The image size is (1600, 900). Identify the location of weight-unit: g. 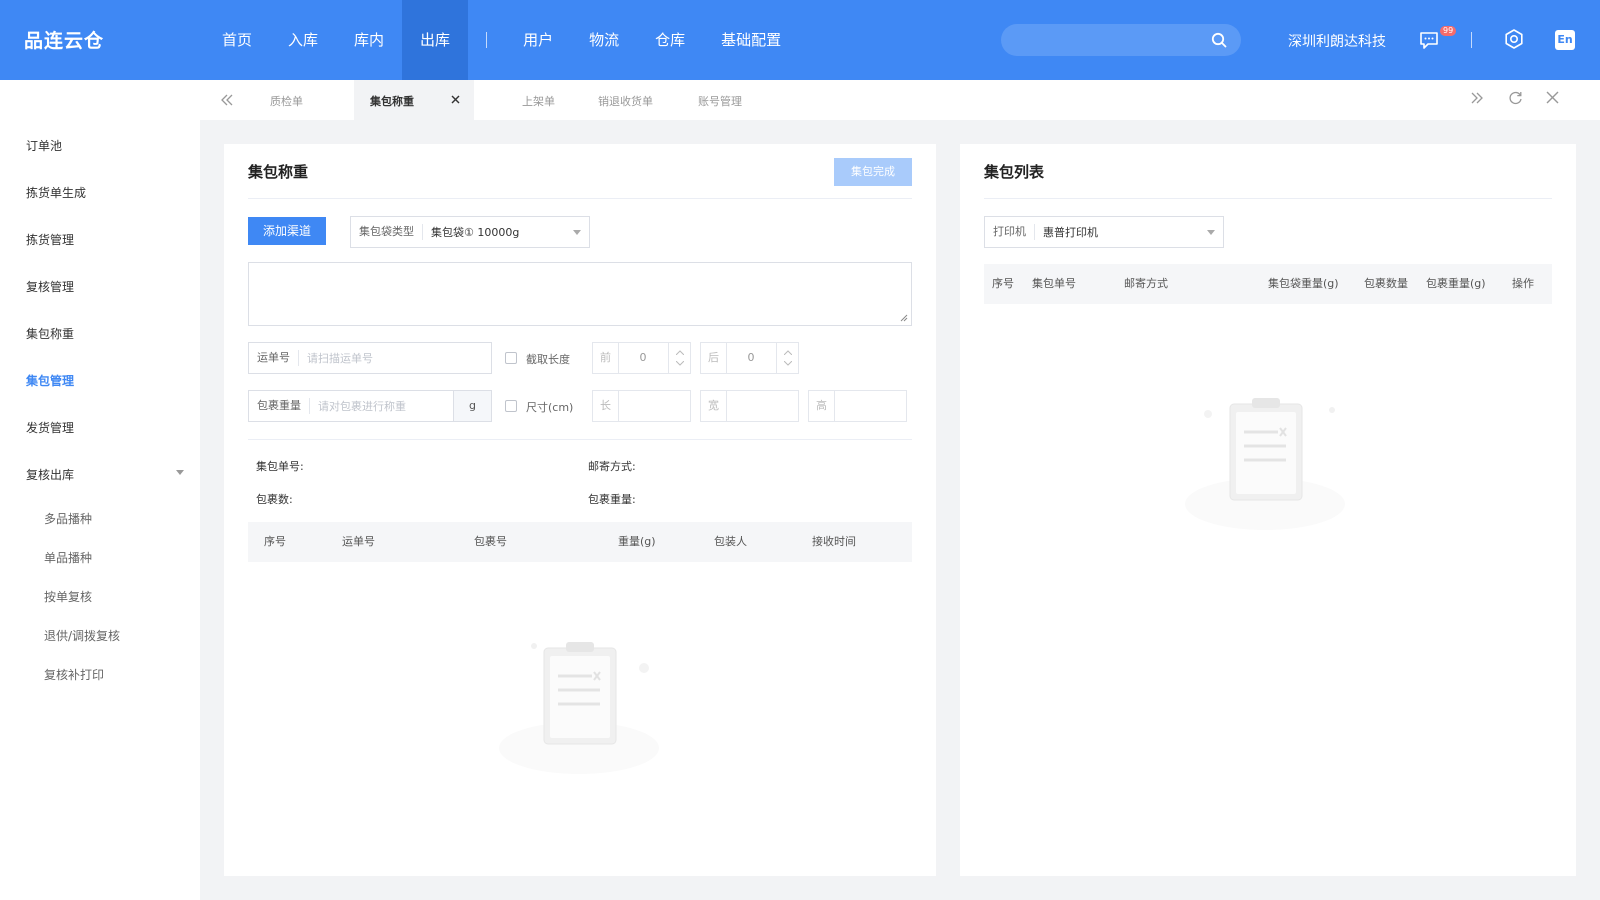
(472, 406).